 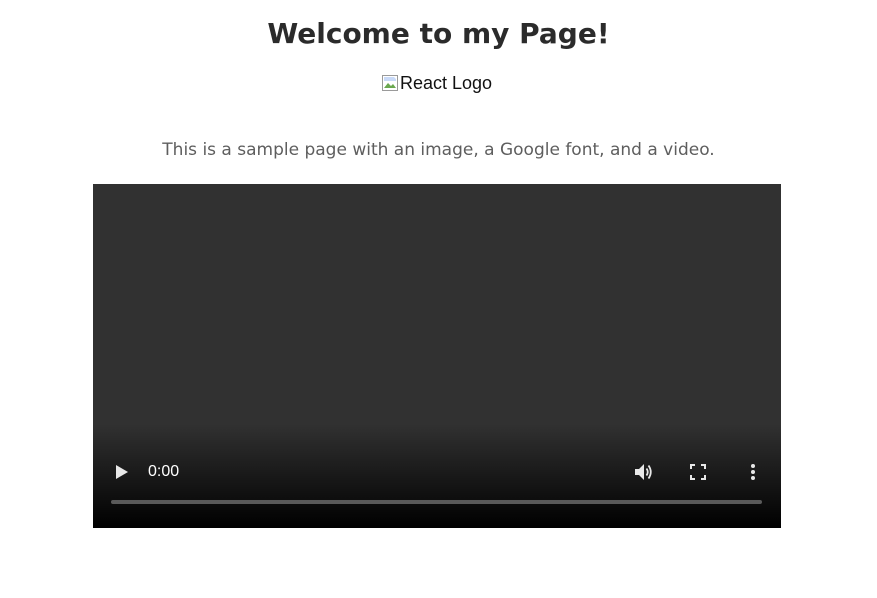 I want to click on react-logo-image: React Logo, so click(x=437, y=83).